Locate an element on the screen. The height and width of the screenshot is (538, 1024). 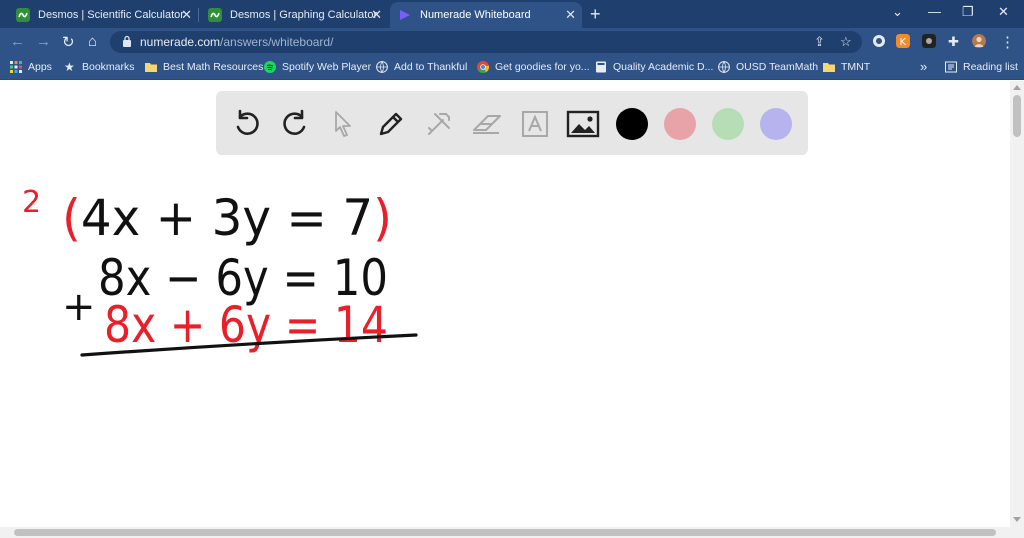
text-button is located at coordinates (535, 124).